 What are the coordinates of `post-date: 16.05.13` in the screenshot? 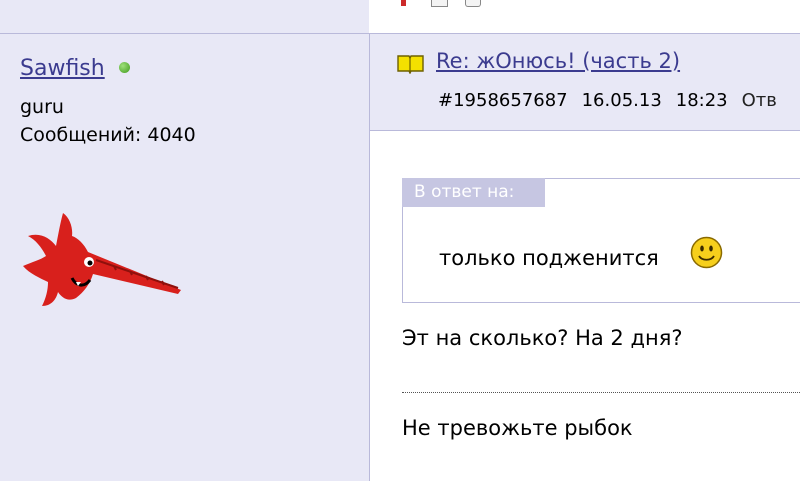 It's located at (621, 100).